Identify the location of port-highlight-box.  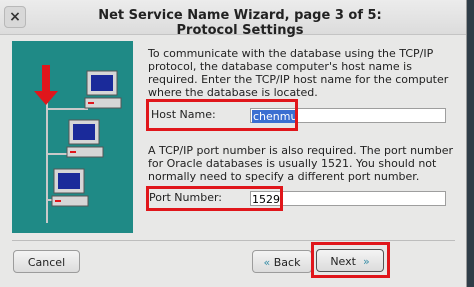
(214, 198).